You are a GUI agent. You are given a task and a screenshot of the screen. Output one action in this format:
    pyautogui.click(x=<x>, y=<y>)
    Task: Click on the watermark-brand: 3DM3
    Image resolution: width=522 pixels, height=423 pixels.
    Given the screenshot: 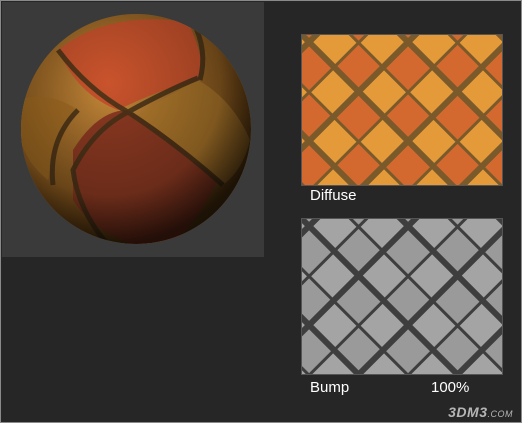 What is the action you would take?
    pyautogui.click(x=468, y=412)
    